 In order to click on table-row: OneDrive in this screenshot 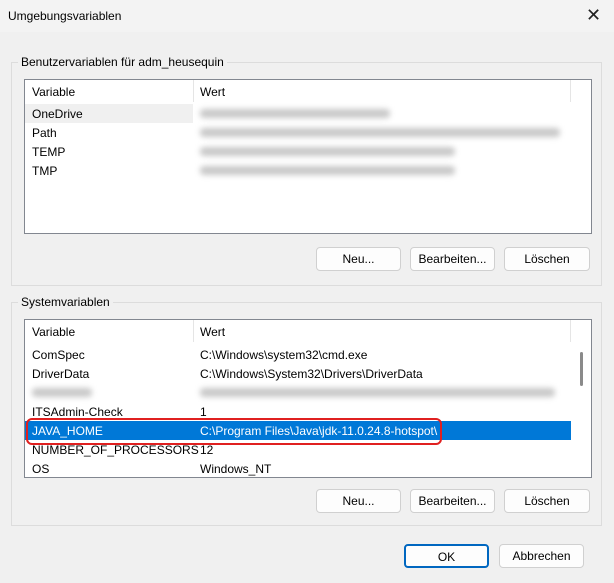, I will do `click(109, 113)`.